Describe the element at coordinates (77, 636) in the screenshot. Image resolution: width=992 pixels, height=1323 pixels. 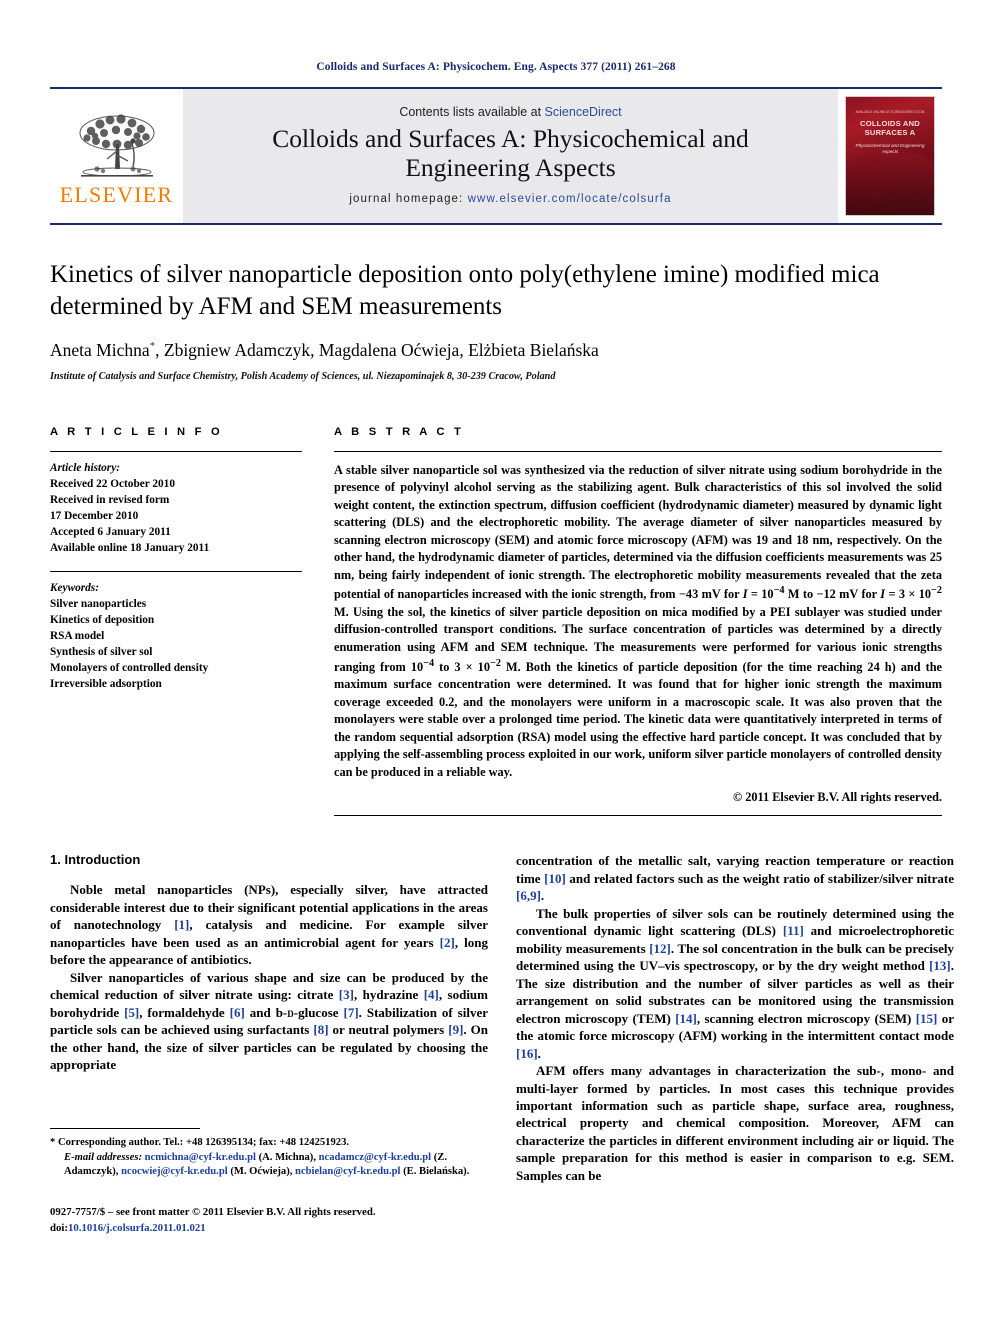
I see `keyword-item: RSA model` at that location.